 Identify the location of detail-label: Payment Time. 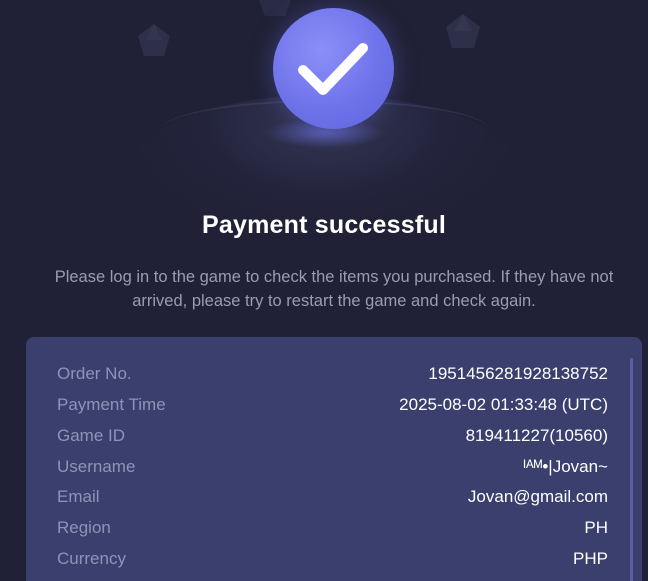
(111, 404).